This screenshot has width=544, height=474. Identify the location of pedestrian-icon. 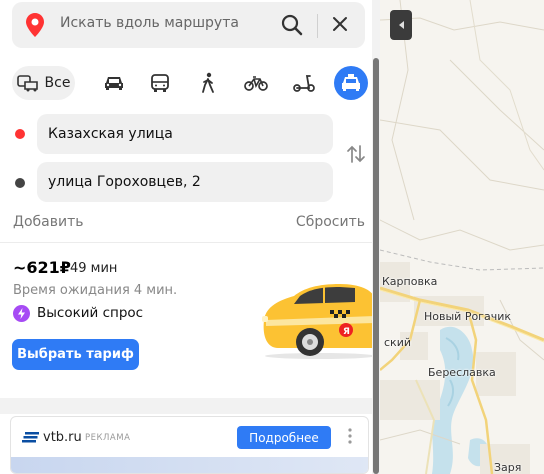
(208, 82).